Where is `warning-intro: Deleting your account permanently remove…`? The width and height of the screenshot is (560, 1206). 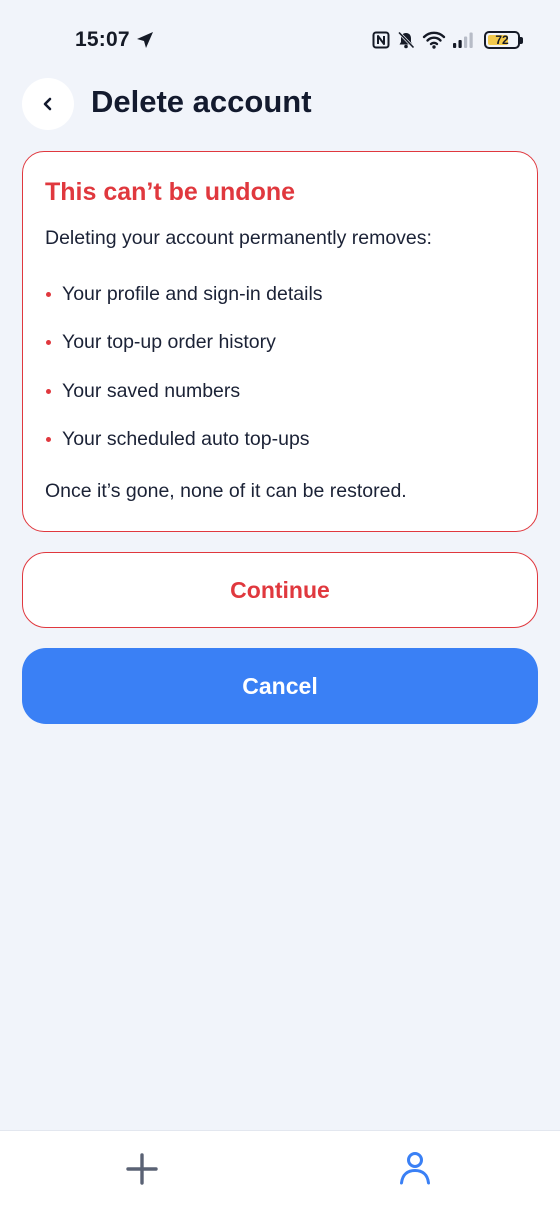 warning-intro: Deleting your account permanently remove… is located at coordinates (238, 238).